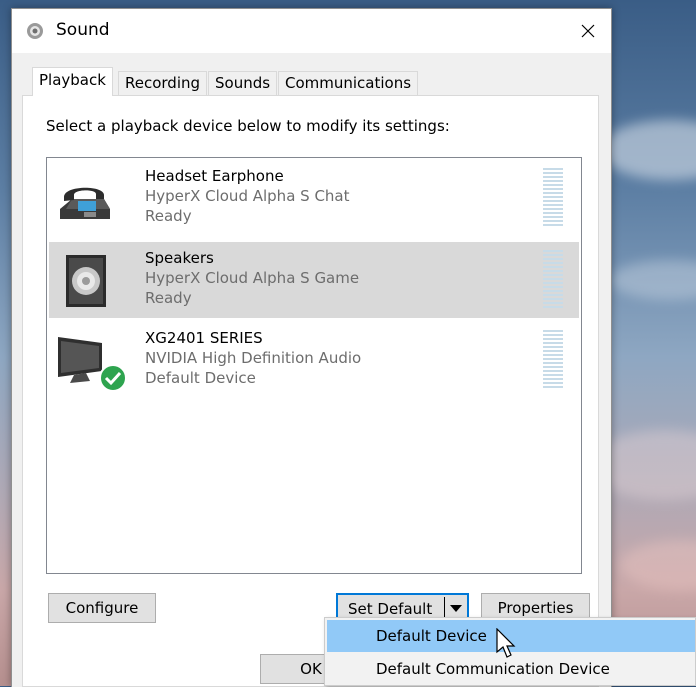 This screenshot has height=687, width=696. I want to click on headset-phone-icon, so click(85, 203).